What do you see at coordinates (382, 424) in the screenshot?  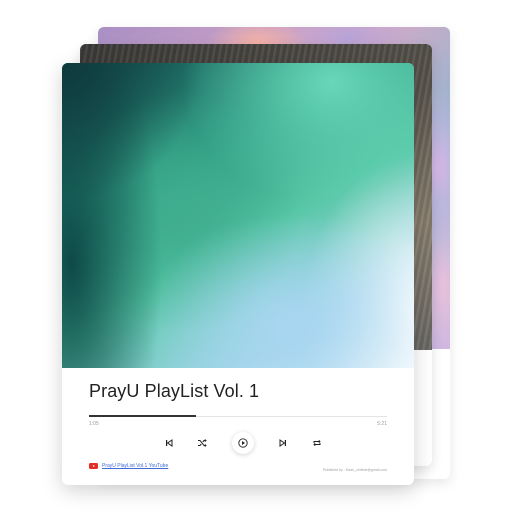 I see `total-time: 5:21` at bounding box center [382, 424].